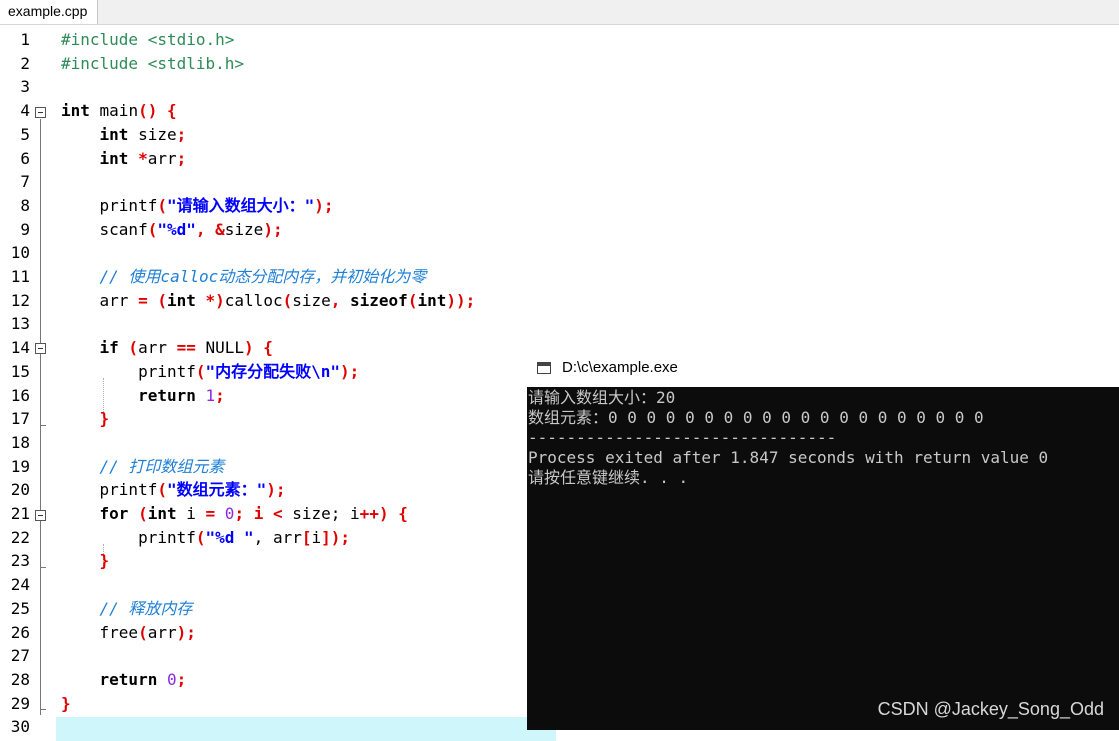 The image size is (1119, 741). Describe the element at coordinates (25, 134) in the screenshot. I see `line-number: 5` at that location.